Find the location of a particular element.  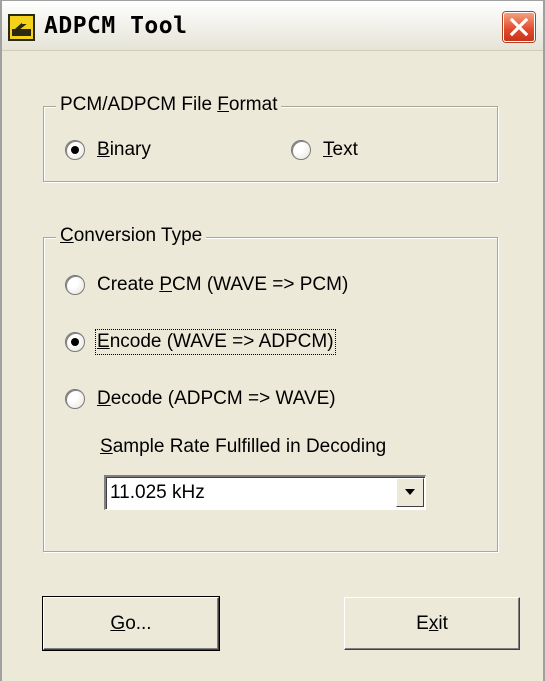

radio-create-pcm-label: Create PCM (WAVE => PCM) is located at coordinates (223, 284).